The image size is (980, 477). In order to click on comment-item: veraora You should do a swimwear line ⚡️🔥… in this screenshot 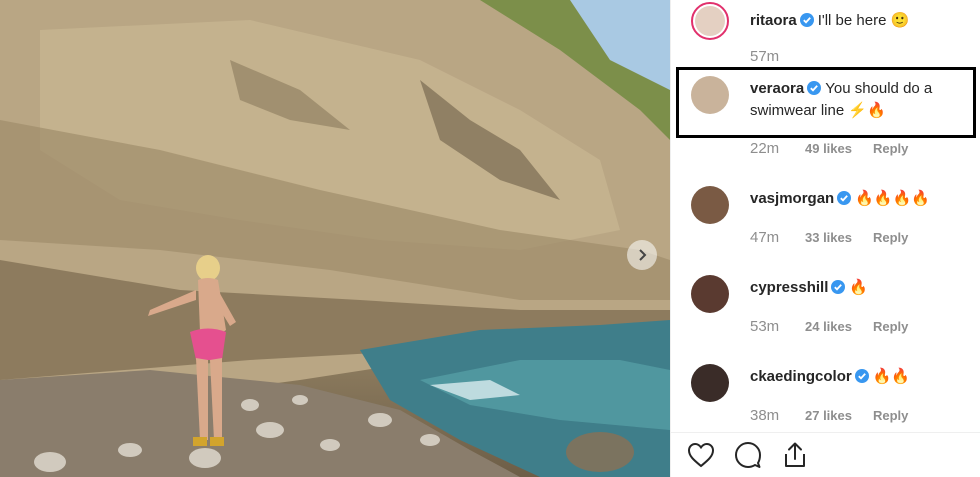, I will do `click(835, 116)`.